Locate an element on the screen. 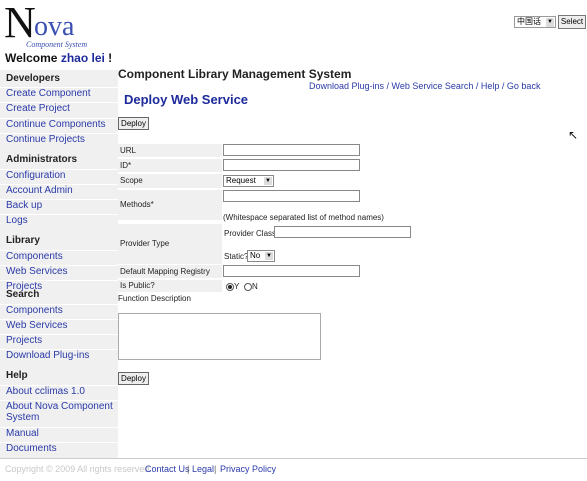 The height and width of the screenshot is (481, 587). public-yes-label: Y is located at coordinates (237, 286).